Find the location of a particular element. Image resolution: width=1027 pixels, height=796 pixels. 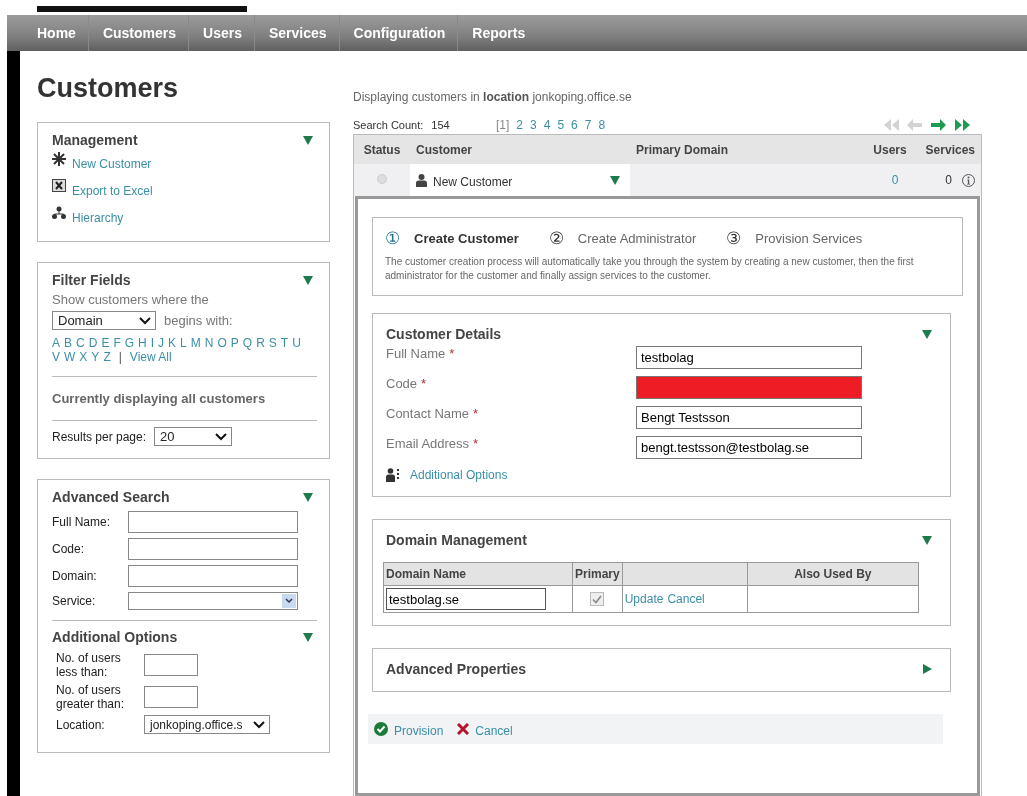

letter-link: K is located at coordinates (172, 343).